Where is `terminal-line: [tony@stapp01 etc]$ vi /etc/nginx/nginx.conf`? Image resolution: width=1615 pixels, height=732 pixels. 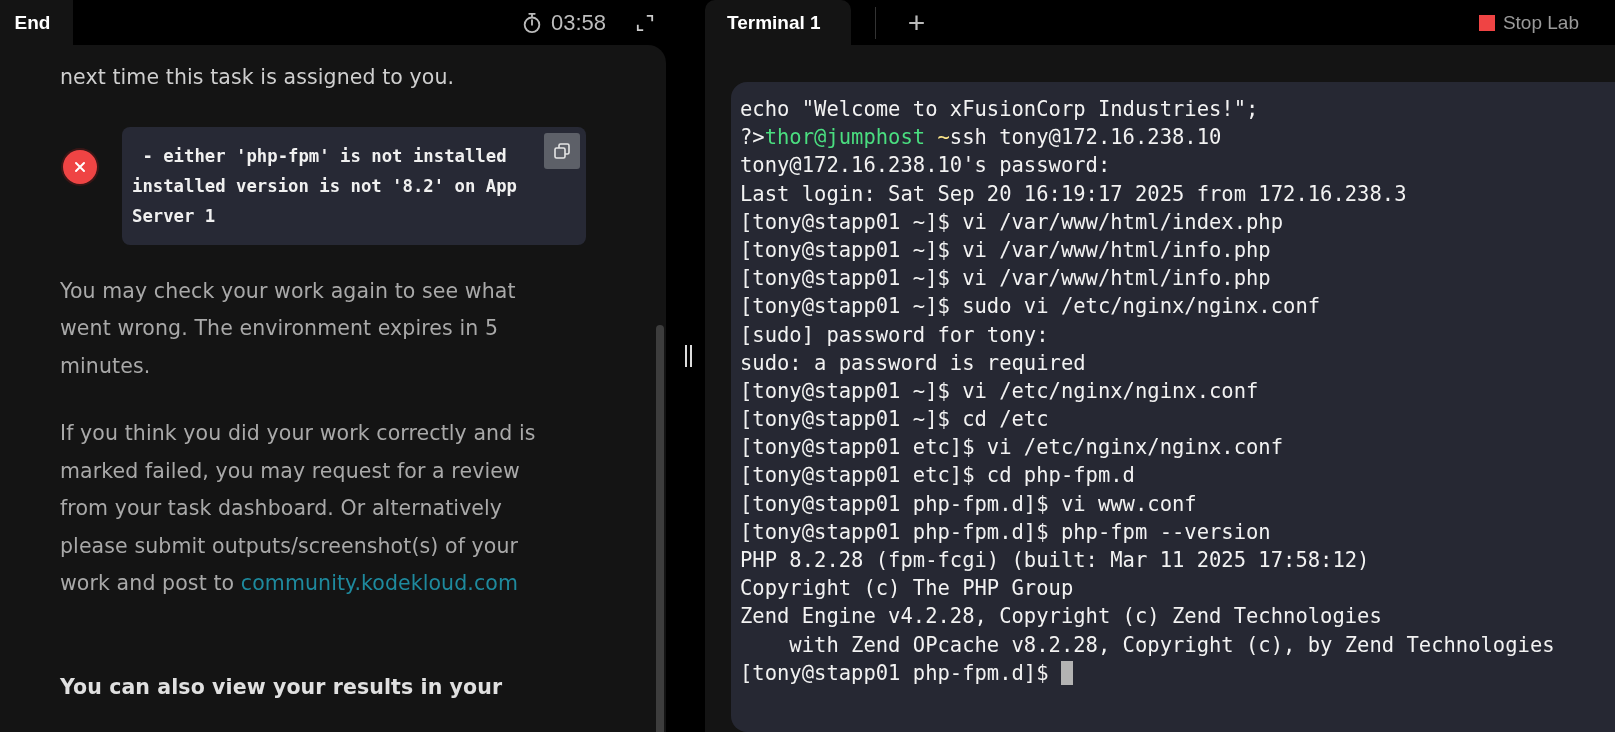
terminal-line: [tony@stapp01 etc]$ vi /etc/nginx/nginx.conf is located at coordinates (1012, 448).